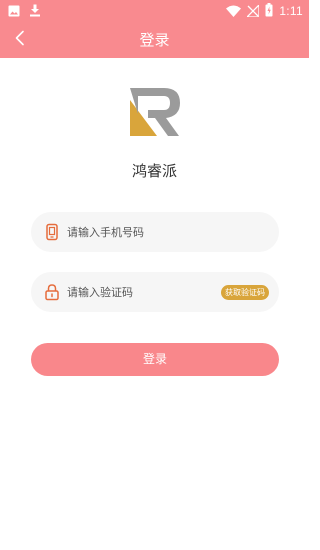  Describe the element at coordinates (155, 112) in the screenshot. I see `logo-r-icon` at that location.